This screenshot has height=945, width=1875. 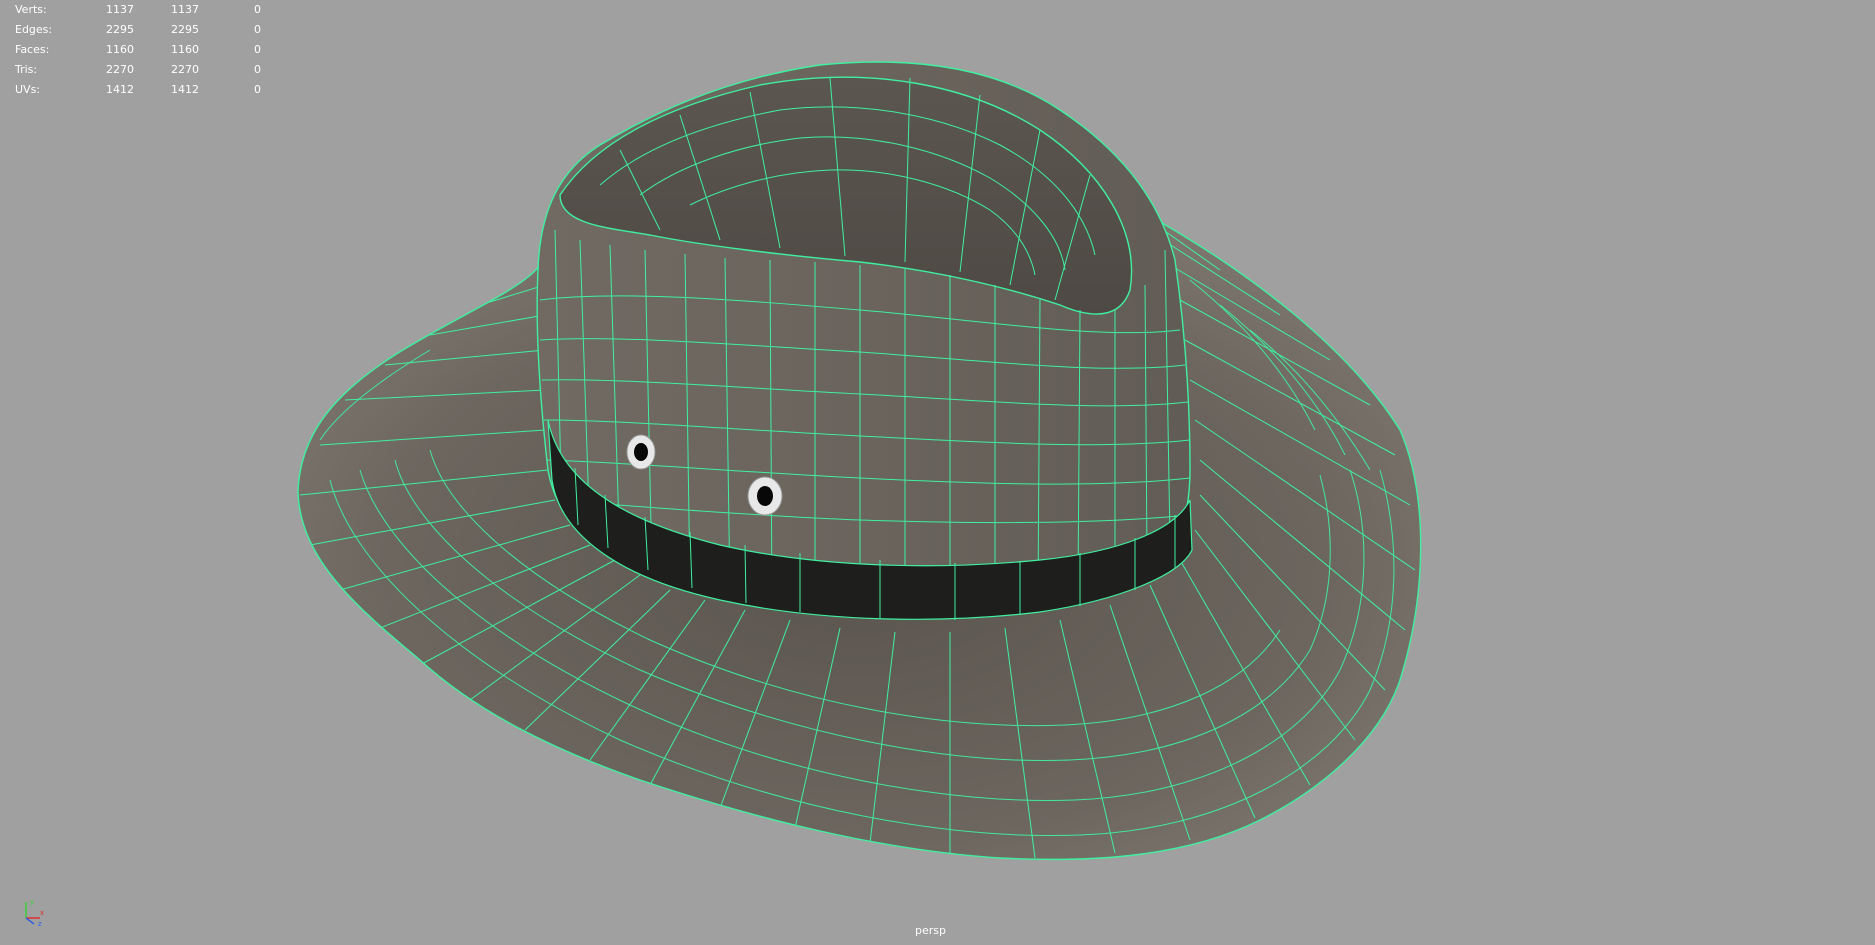 I want to click on axis-label-y: y, so click(x=32, y=902).